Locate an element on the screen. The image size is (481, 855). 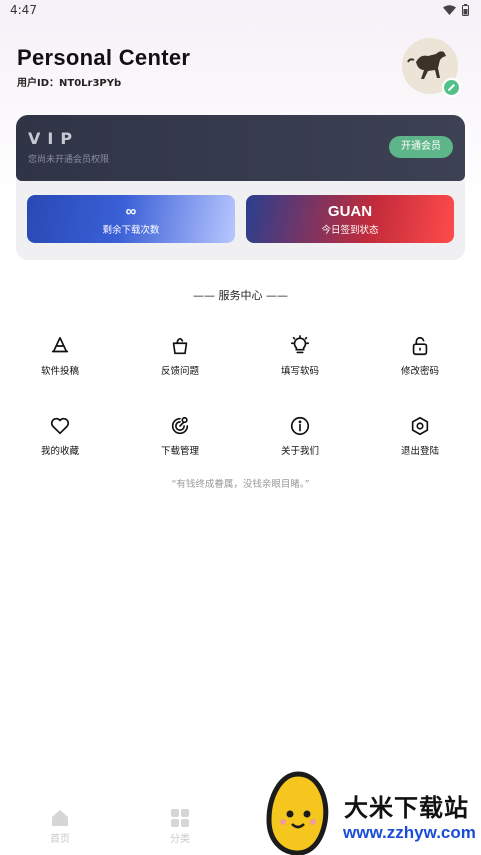
vip-title: VIP is located at coordinates (54, 138).